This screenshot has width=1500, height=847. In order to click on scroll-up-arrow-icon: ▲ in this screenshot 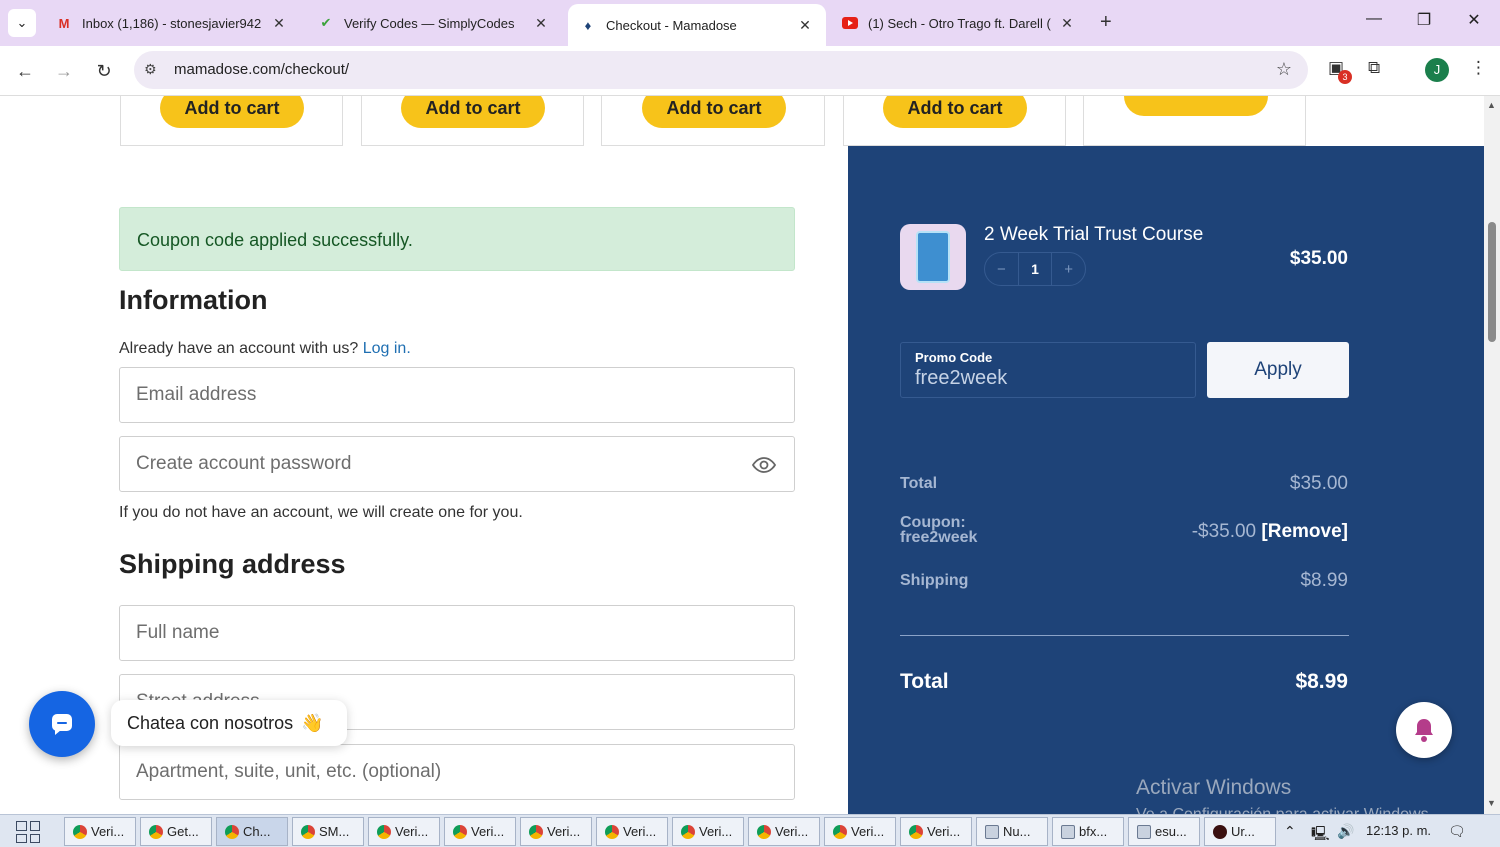, I will do `click(1491, 105)`.